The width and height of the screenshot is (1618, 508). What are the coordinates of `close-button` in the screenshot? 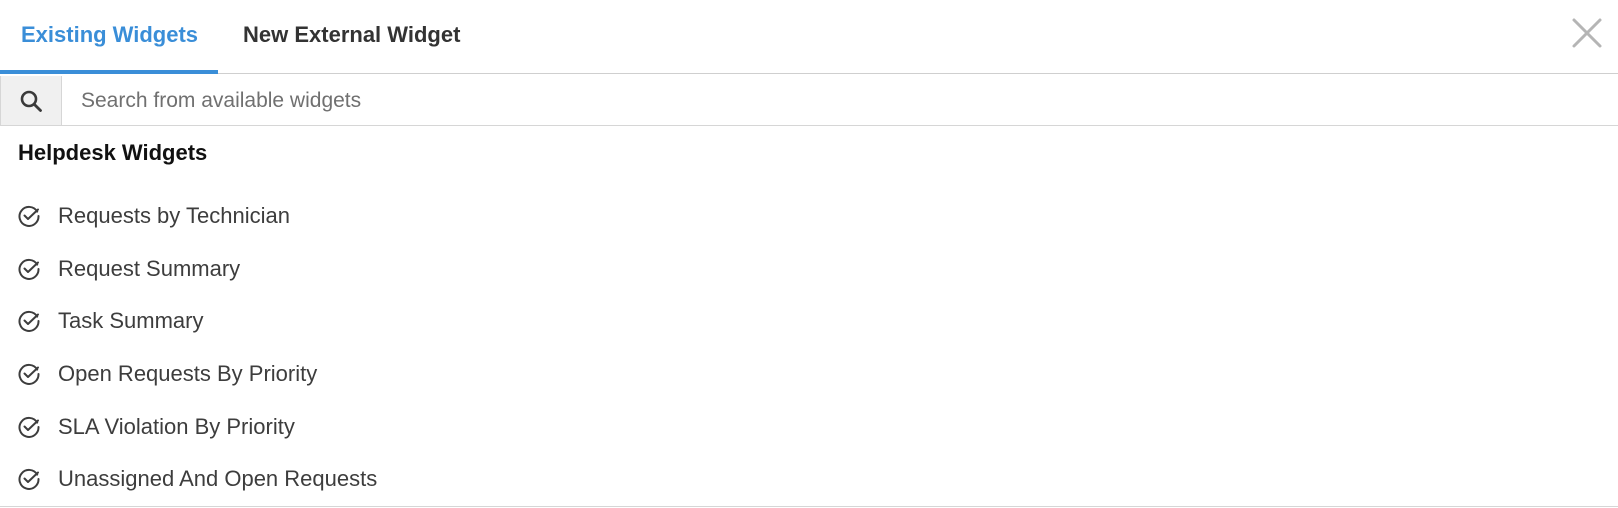 It's located at (1587, 33).